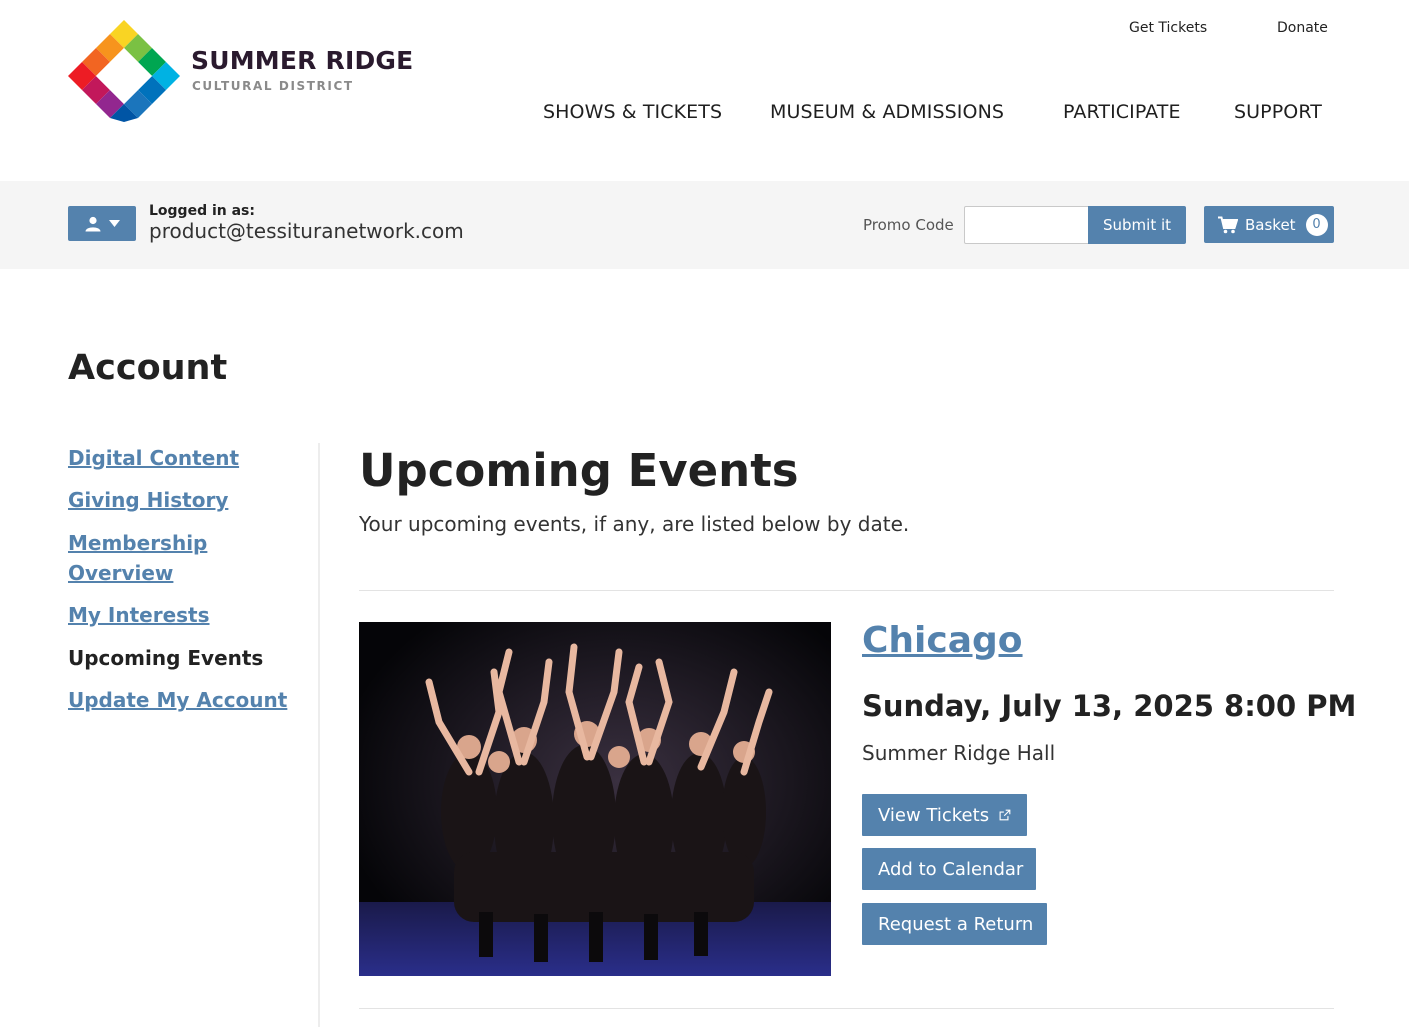 The width and height of the screenshot is (1409, 1027). What do you see at coordinates (1109, 706) in the screenshot?
I see `event-datetime: Sunday, July 13, 2025 8:00 PM` at bounding box center [1109, 706].